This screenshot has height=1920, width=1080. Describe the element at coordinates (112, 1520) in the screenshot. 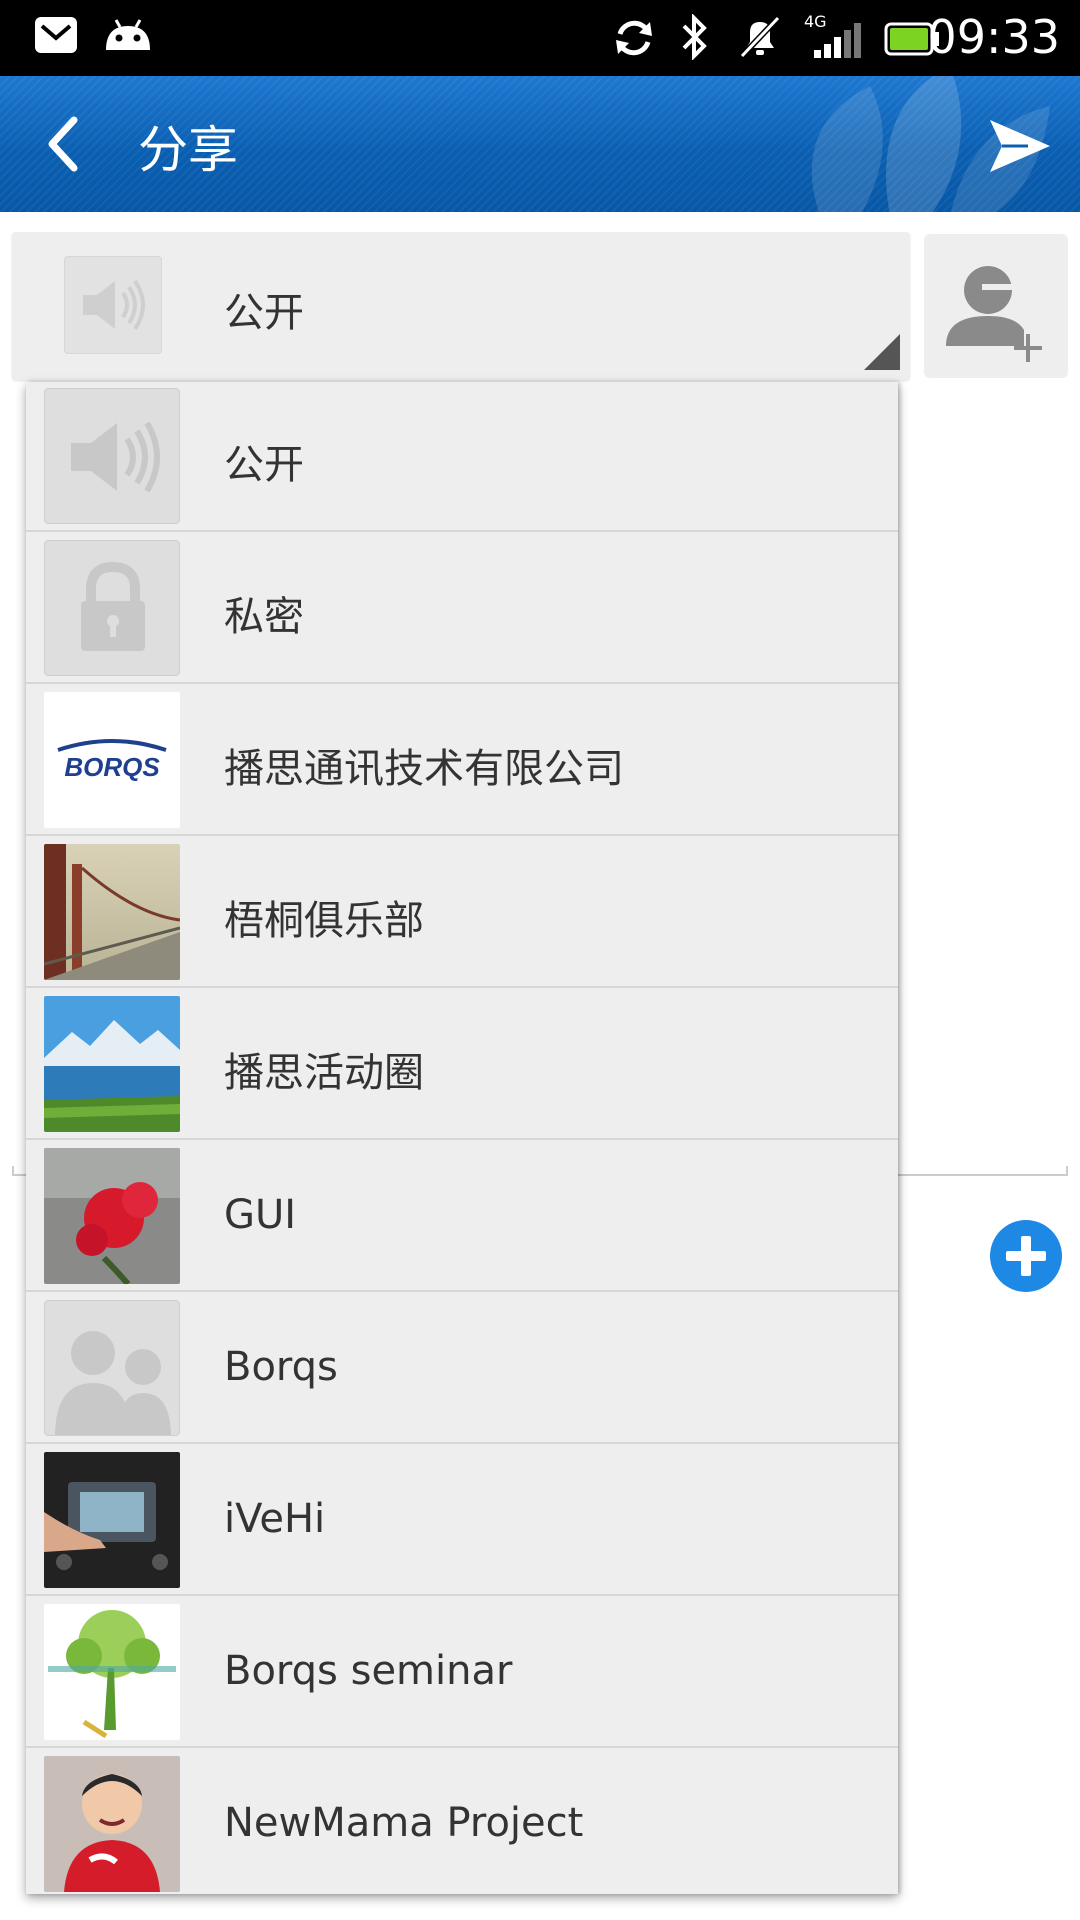

I see `car-dashboard-photo` at that location.